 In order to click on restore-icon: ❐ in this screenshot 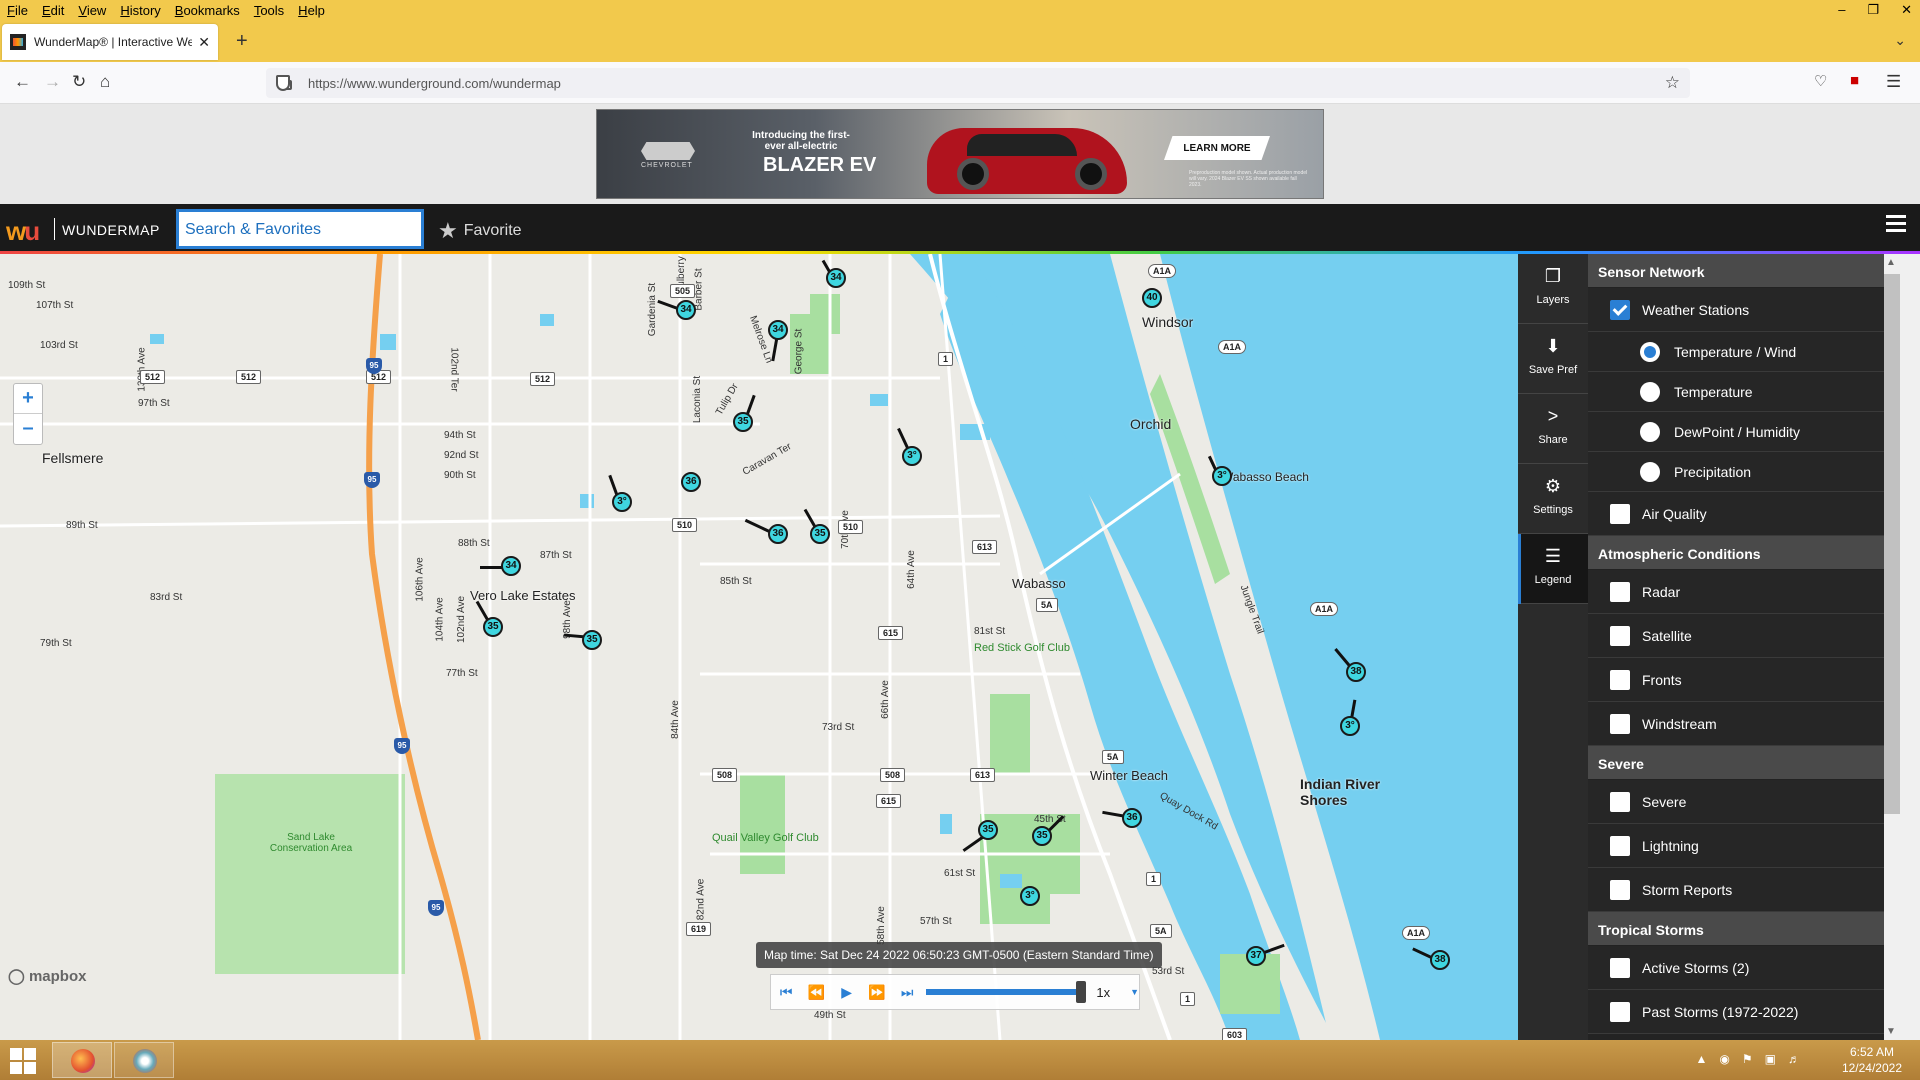, I will do `click(1873, 10)`.